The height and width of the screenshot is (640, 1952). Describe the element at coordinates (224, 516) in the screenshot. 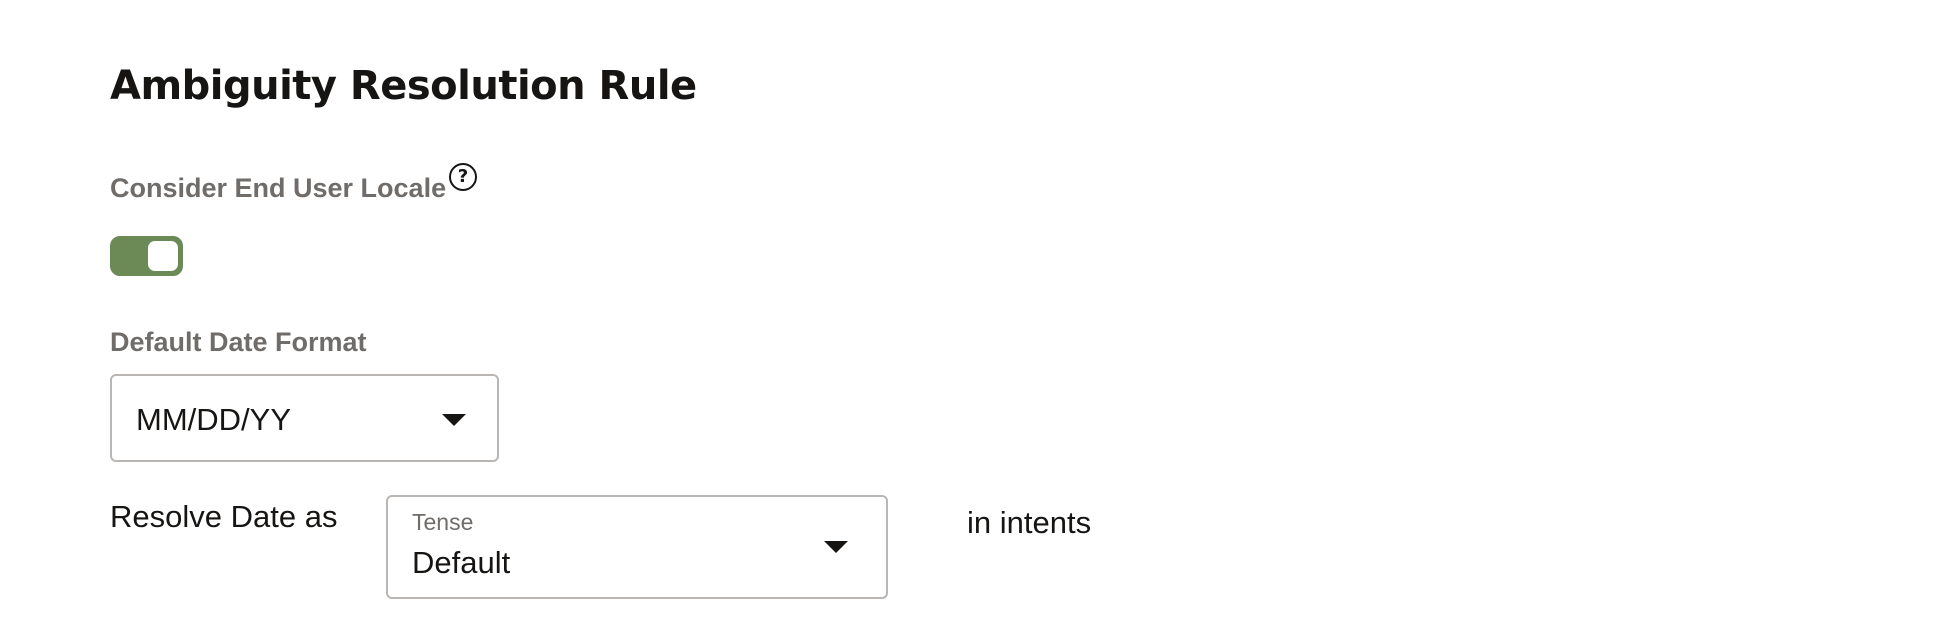

I see `resolve-date-as-label: Resolve Date as` at that location.